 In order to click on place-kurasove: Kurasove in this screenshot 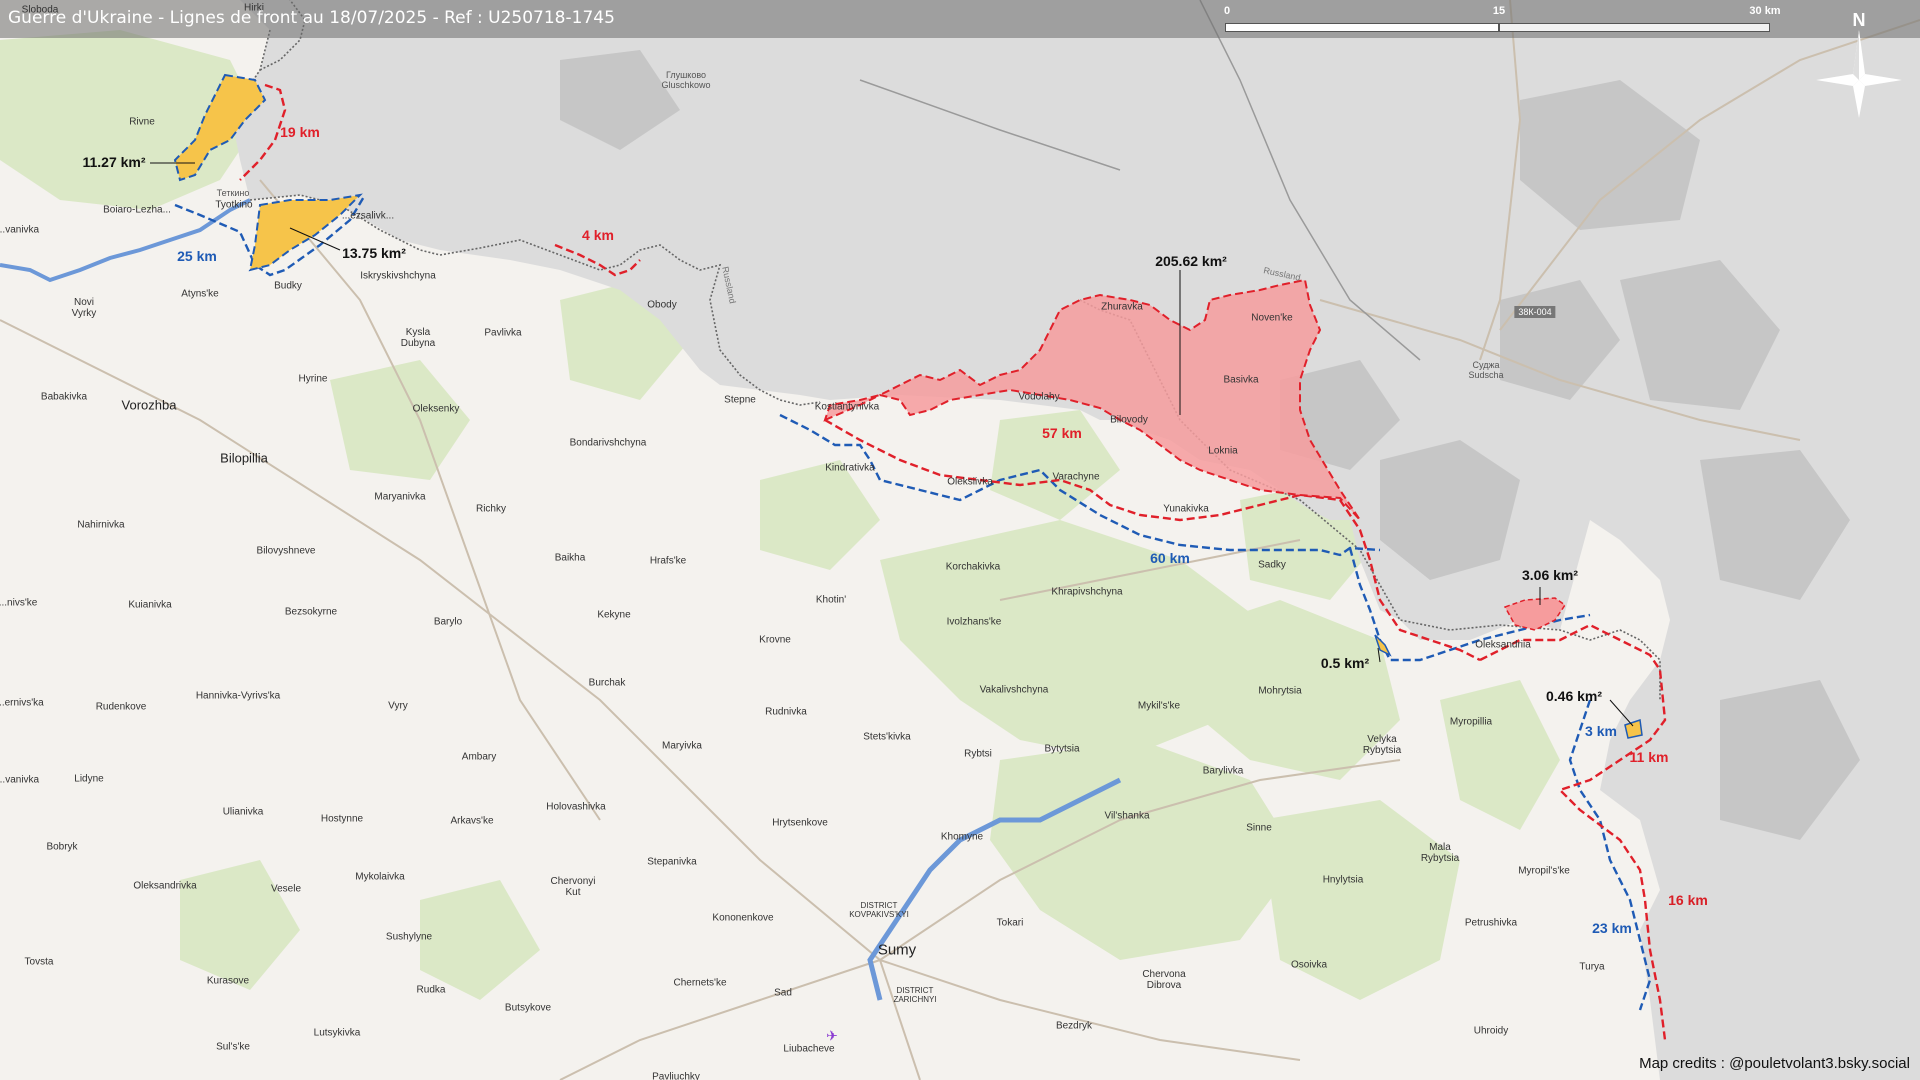, I will do `click(228, 981)`.